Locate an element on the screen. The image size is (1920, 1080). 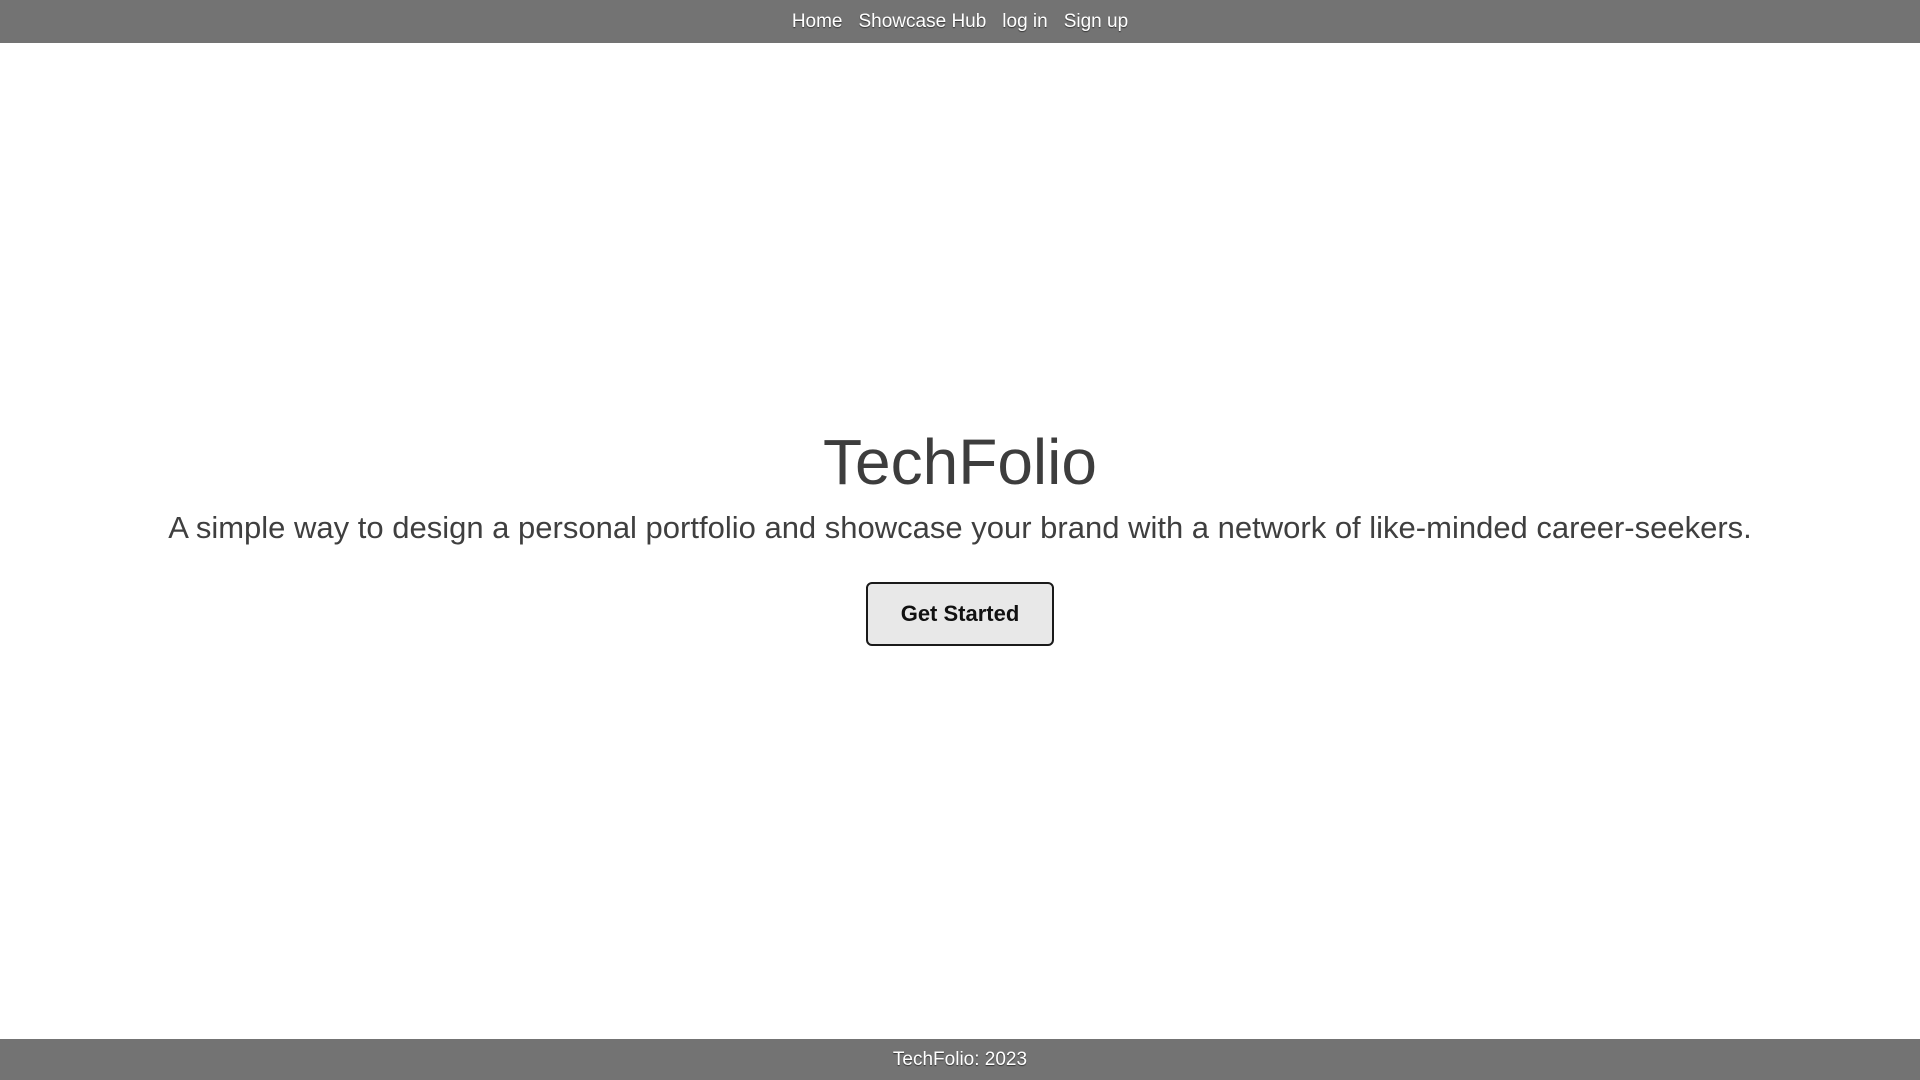
nav-link-sign-up: Sign up is located at coordinates (1096, 22).